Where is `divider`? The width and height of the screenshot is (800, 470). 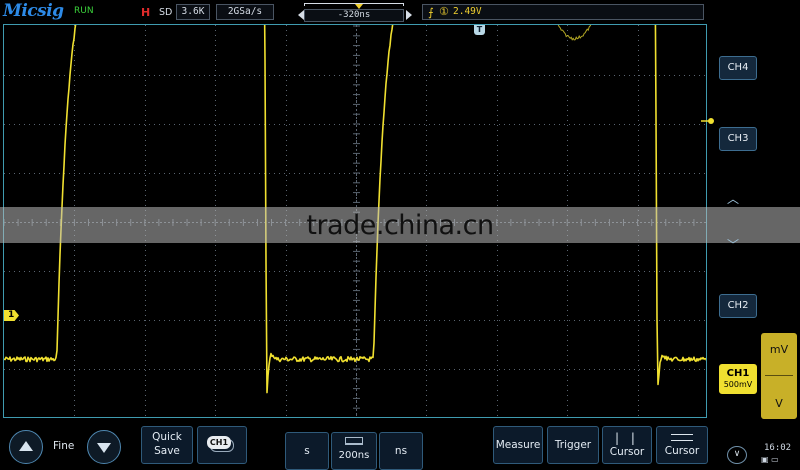
divider is located at coordinates (779, 375).